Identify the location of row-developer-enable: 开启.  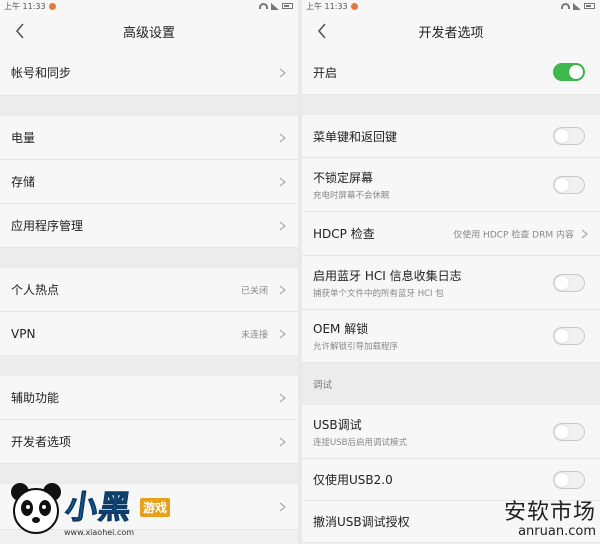
(451, 72).